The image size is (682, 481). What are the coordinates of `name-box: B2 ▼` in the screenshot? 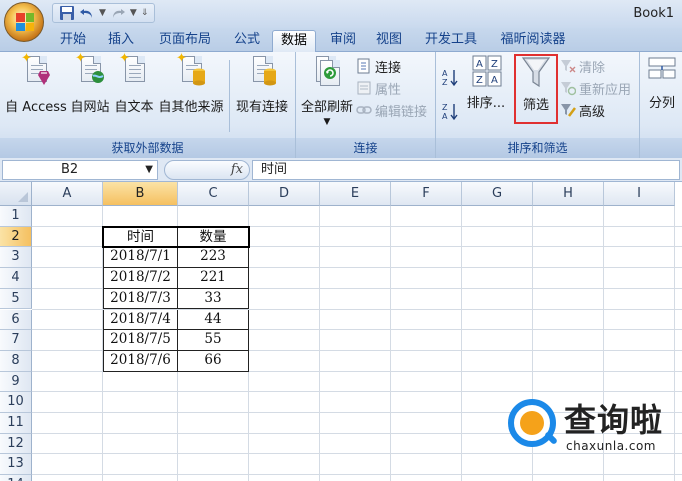 It's located at (80, 170).